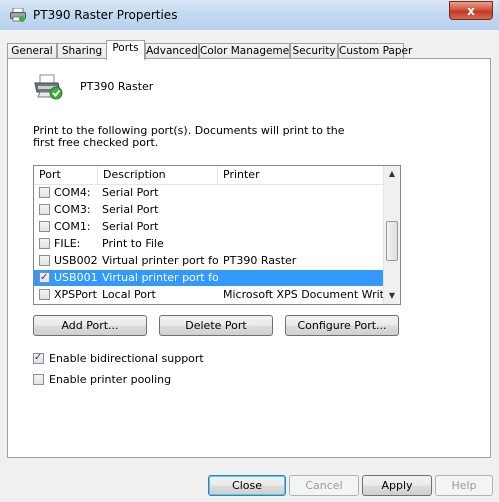  Describe the element at coordinates (110, 379) in the screenshot. I see `pooling-label: Enable printer pooling` at that location.